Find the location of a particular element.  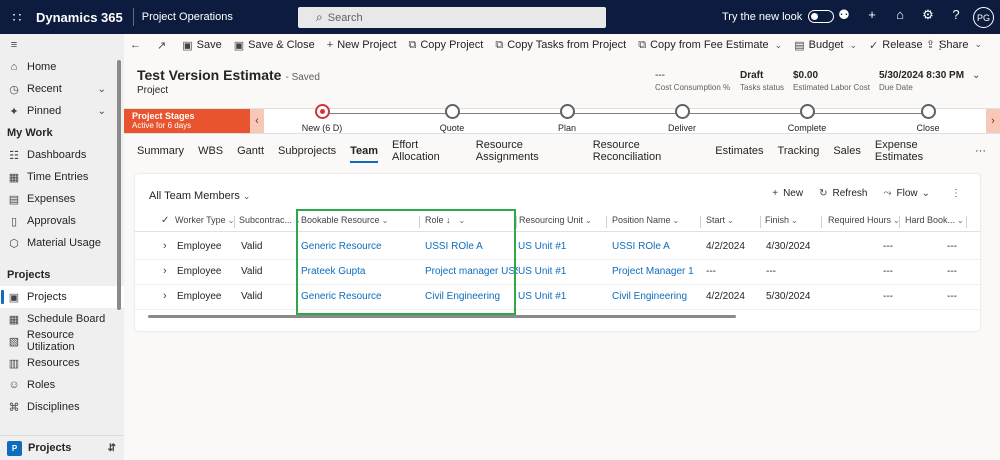

sidebar-item-label: Material Usage is located at coordinates (64, 243).